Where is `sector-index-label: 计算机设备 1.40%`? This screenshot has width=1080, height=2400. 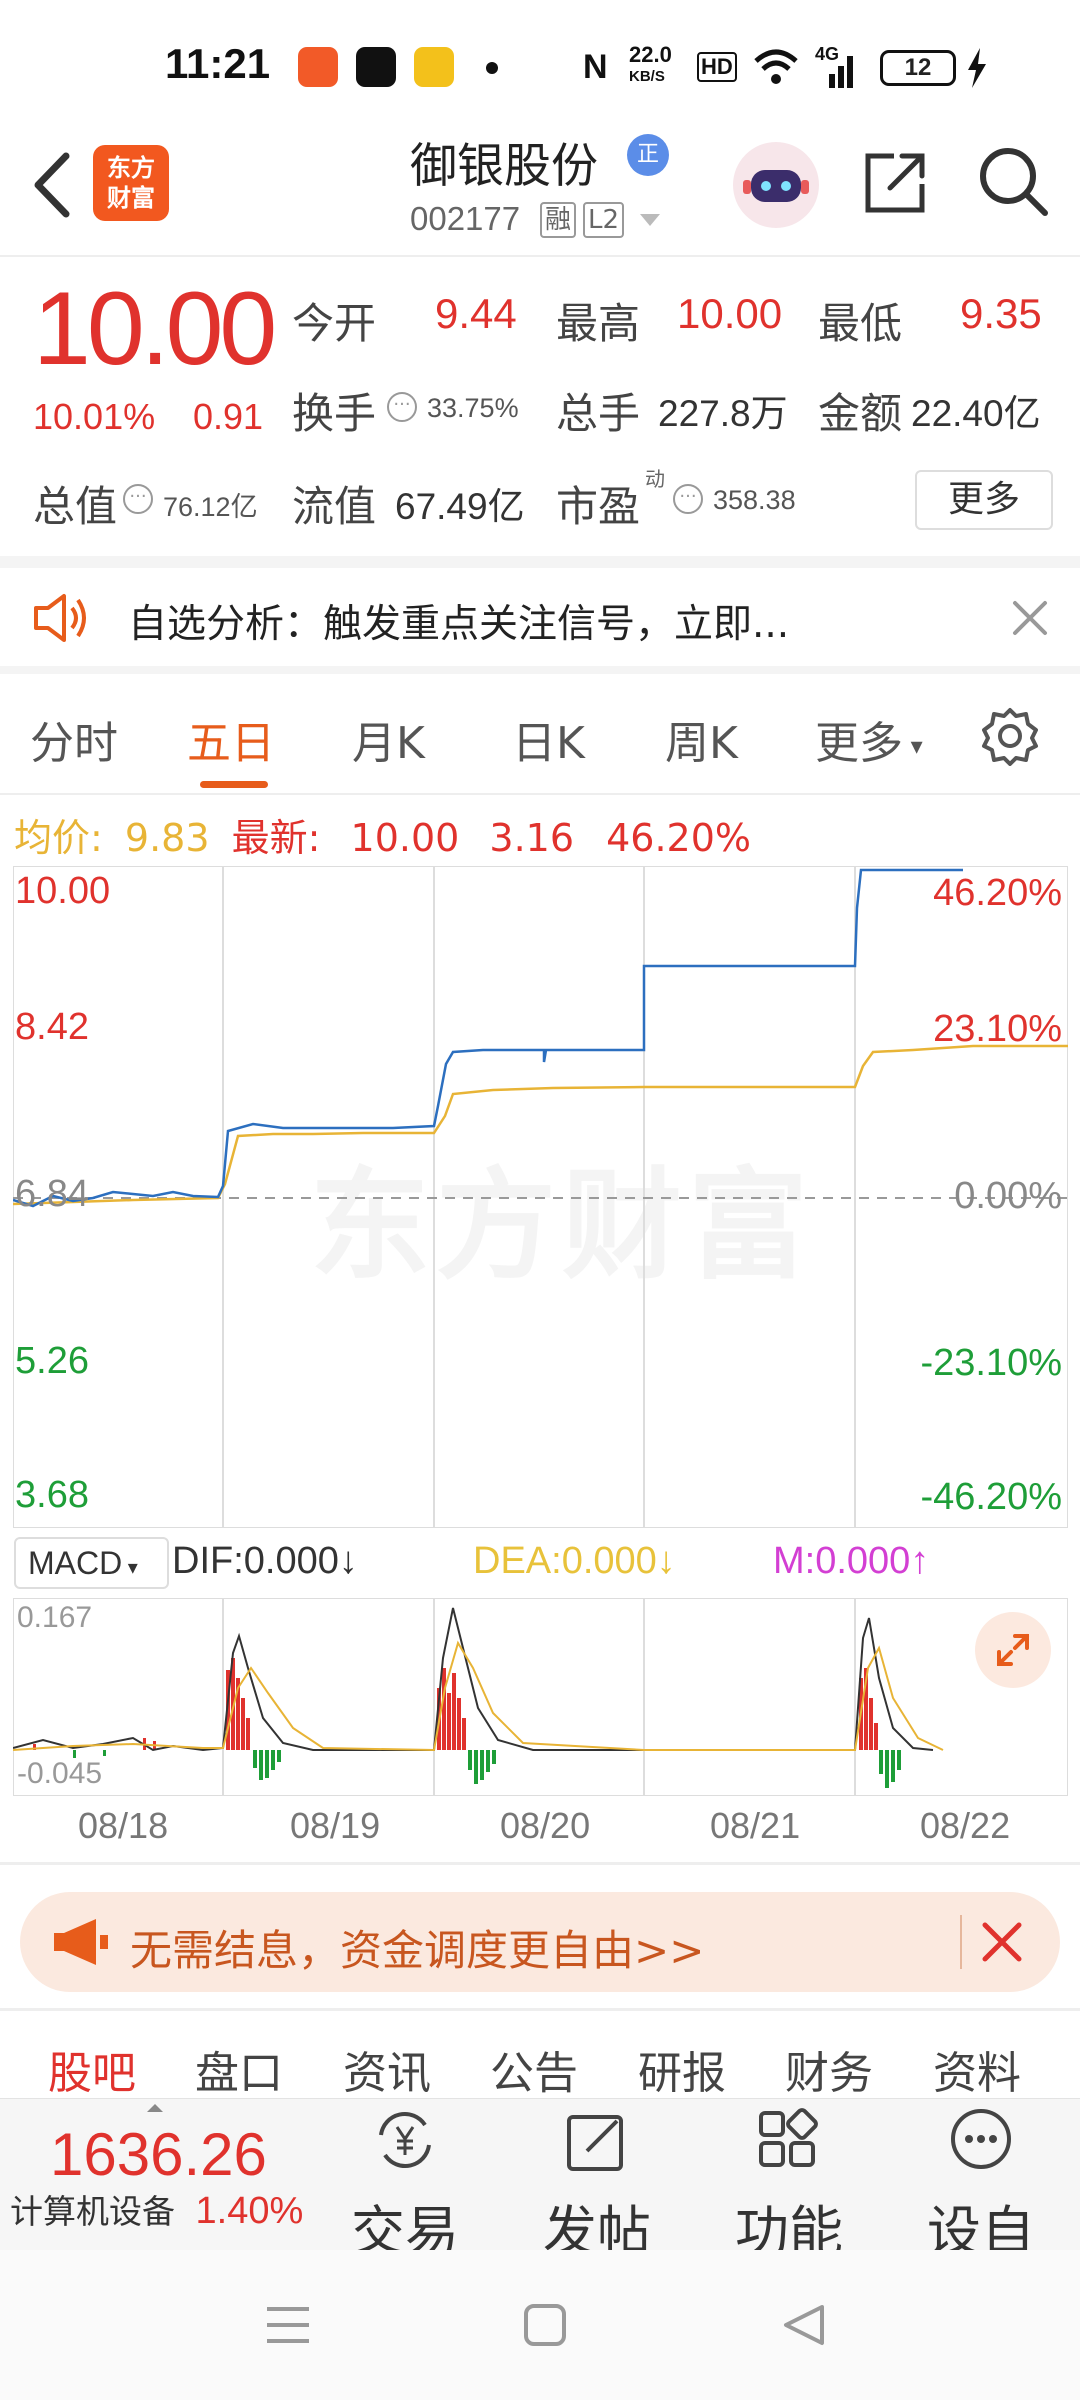 sector-index-label: 计算机设备 1.40% is located at coordinates (156, 2209).